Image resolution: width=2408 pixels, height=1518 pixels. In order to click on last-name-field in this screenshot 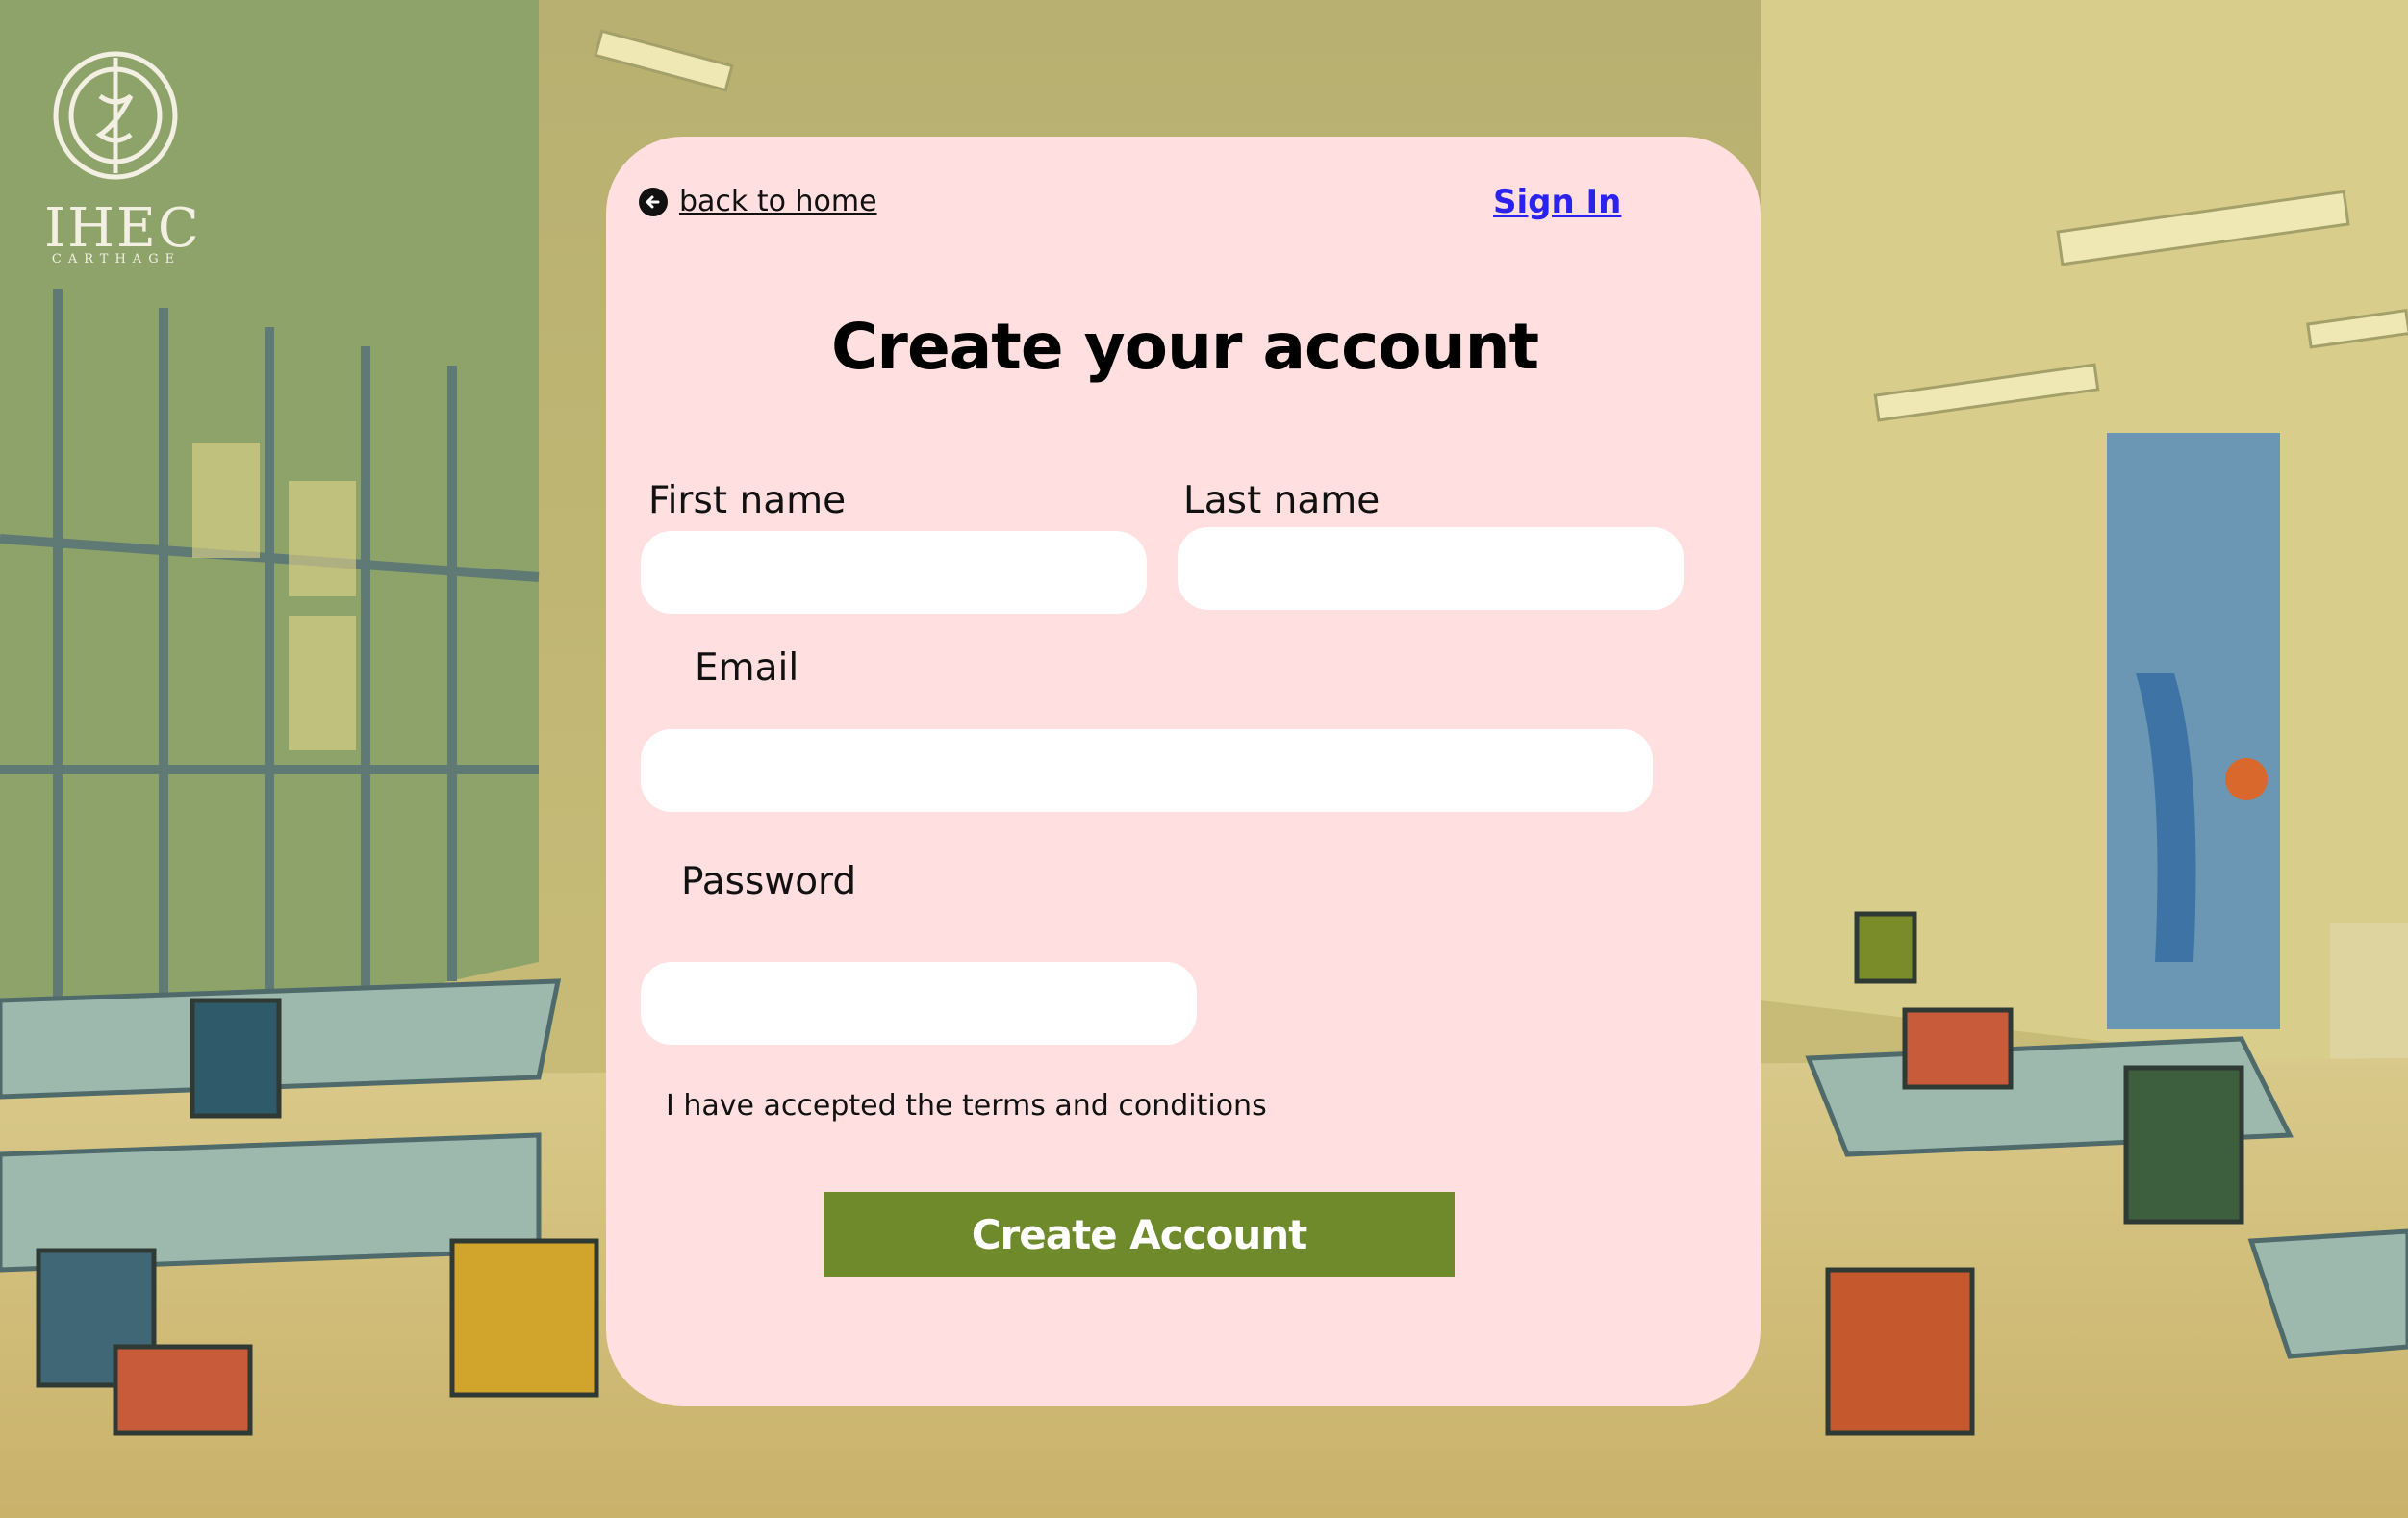, I will do `click(1431, 568)`.